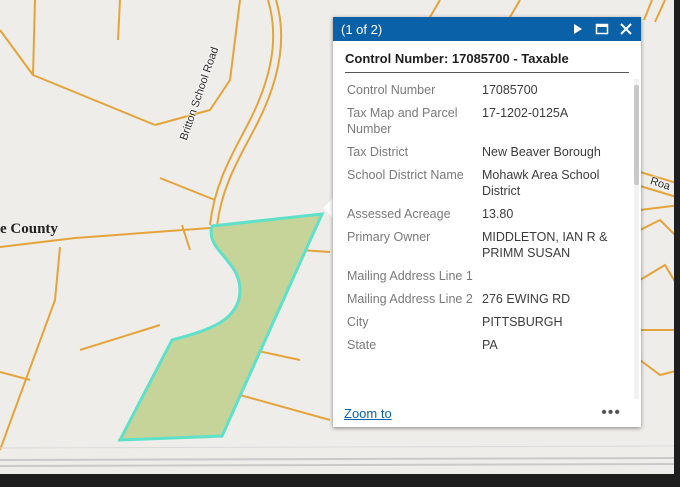 Image resolution: width=680 pixels, height=487 pixels. I want to click on attribute-row: Tax Map and Parcel Number 17-1202-0125A, so click(485, 121).